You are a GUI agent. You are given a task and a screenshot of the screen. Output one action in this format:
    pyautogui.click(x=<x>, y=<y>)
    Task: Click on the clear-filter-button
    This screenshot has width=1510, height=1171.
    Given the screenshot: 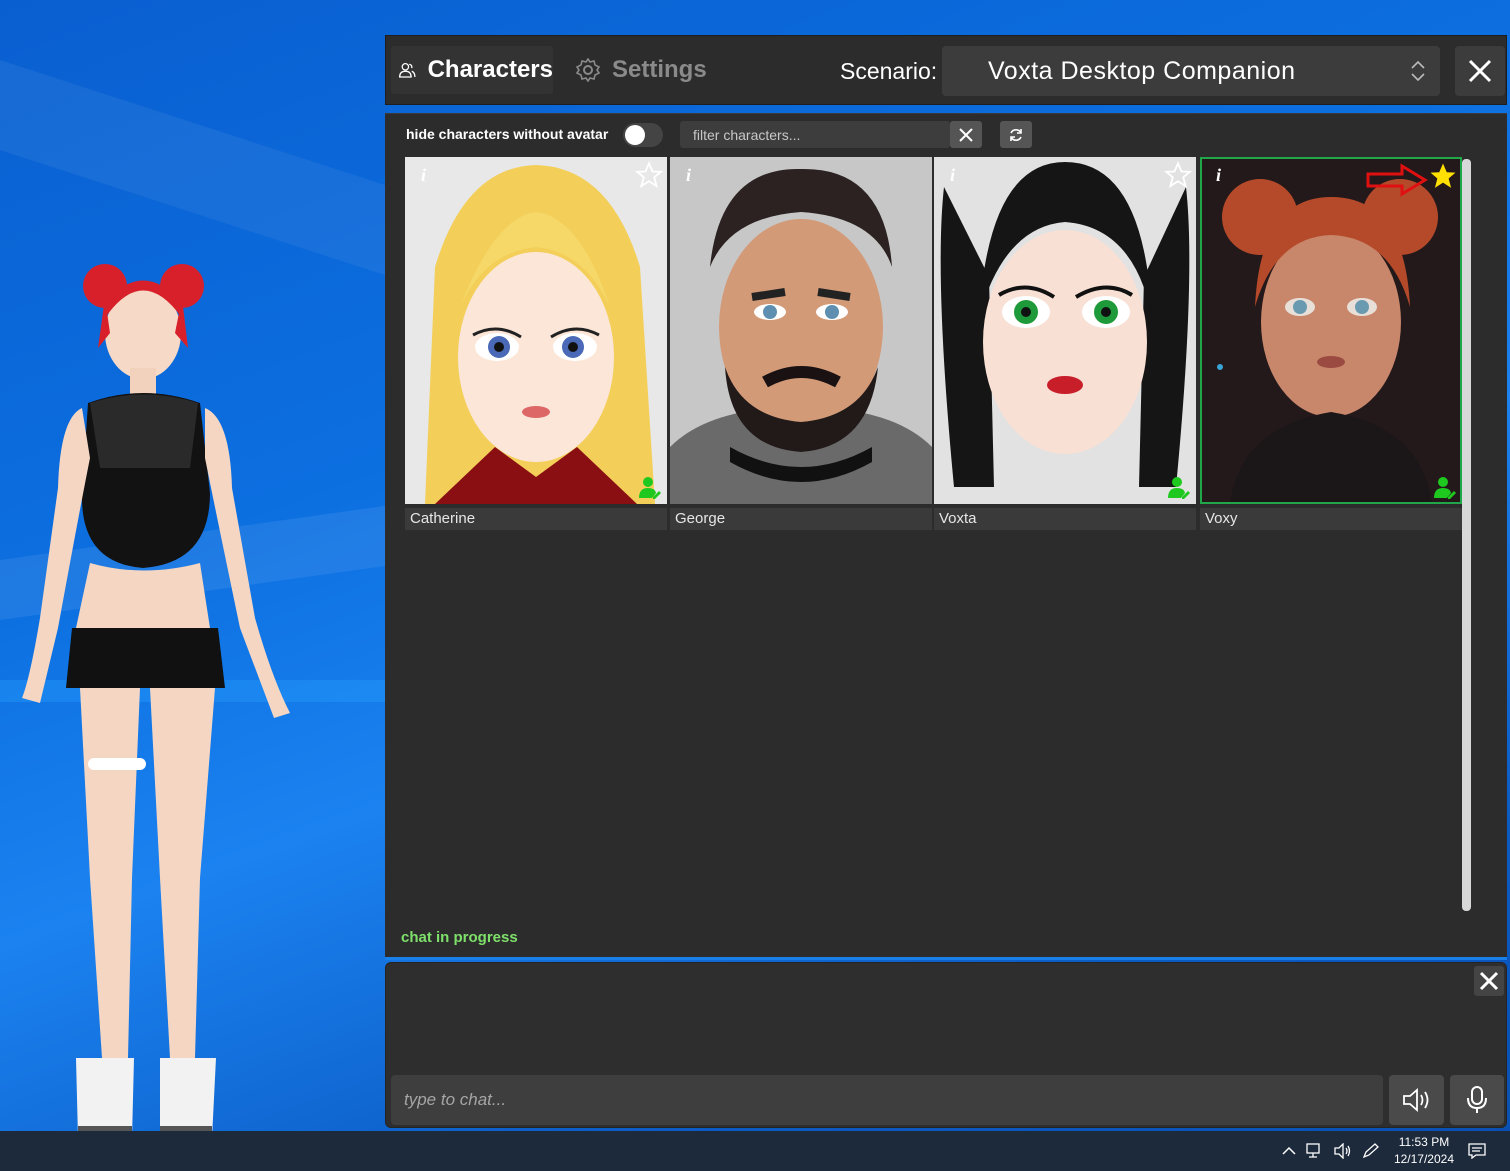 What is the action you would take?
    pyautogui.click(x=966, y=134)
    